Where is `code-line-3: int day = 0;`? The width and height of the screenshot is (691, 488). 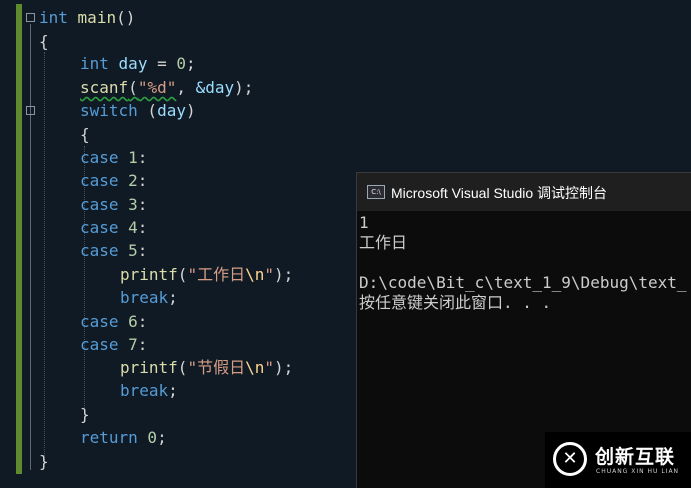 code-line-3: int day = 0; is located at coordinates (138, 64).